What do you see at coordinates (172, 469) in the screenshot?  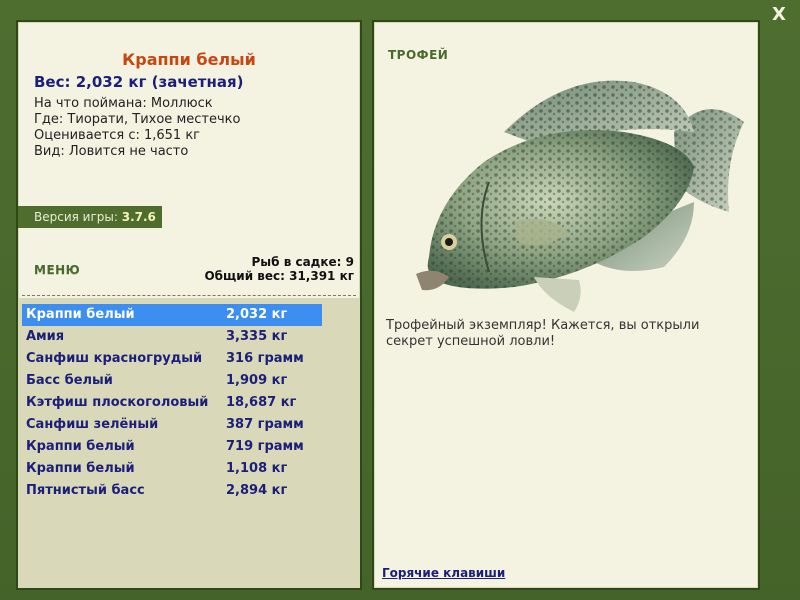 I see `creel-list-item: Краппи белый 1,108 кг` at bounding box center [172, 469].